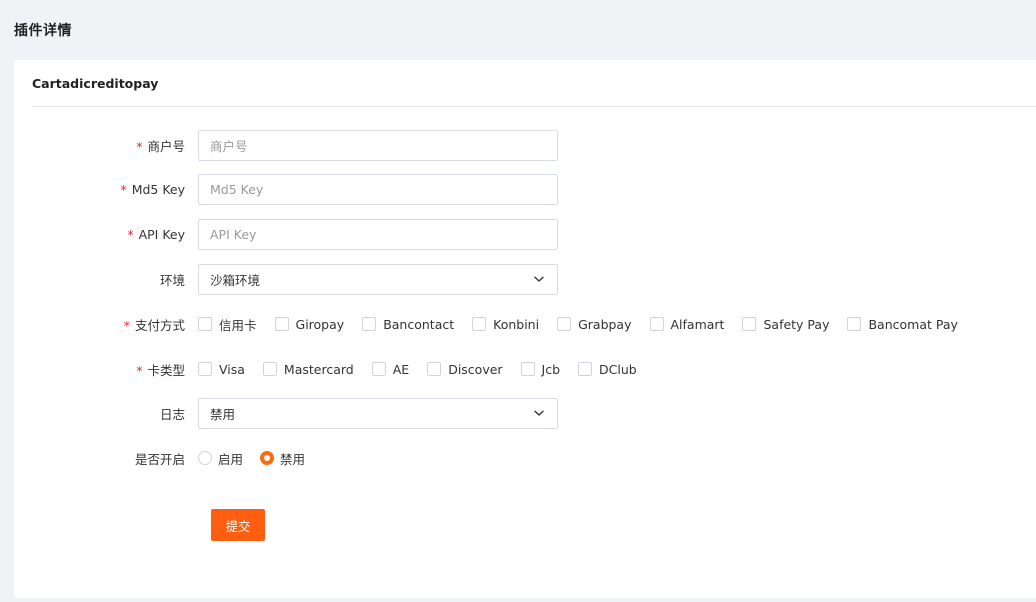 Image resolution: width=1036 pixels, height=602 pixels. Describe the element at coordinates (378, 189) in the screenshot. I see `md5-key-input: Md5 Key` at that location.